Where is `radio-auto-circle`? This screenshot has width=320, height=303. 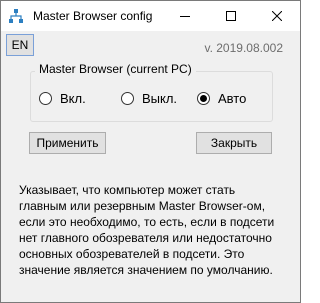
radio-auto-circle is located at coordinates (203, 98).